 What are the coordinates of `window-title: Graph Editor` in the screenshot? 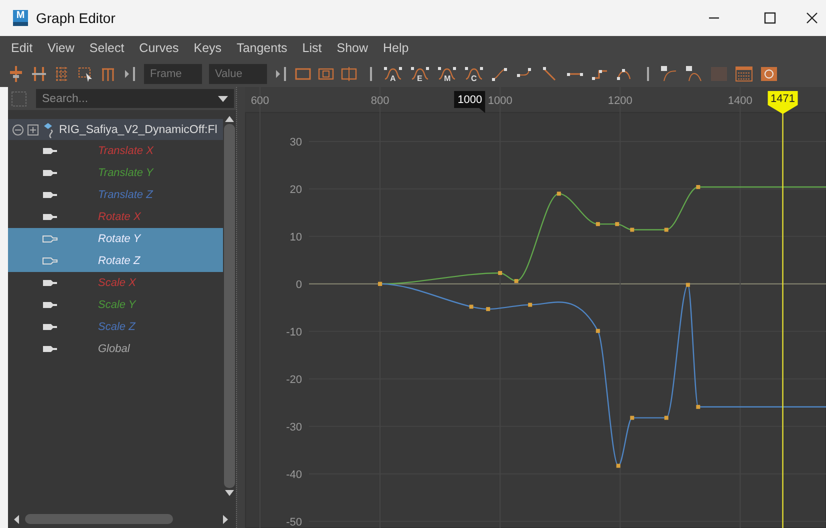 It's located at (76, 18).